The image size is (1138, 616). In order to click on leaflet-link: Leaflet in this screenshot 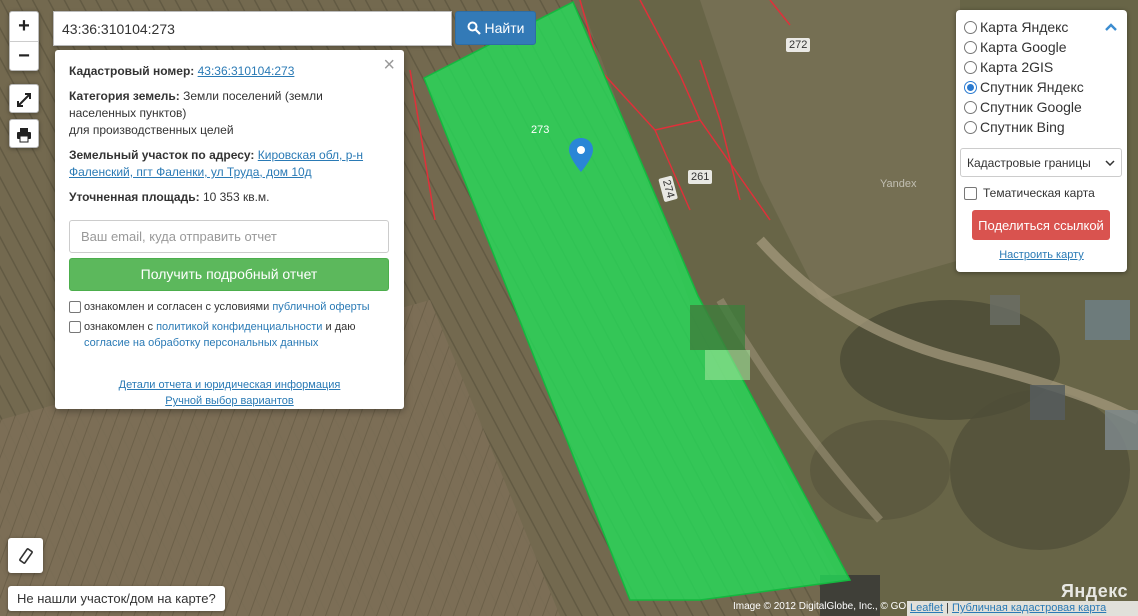, I will do `click(926, 608)`.